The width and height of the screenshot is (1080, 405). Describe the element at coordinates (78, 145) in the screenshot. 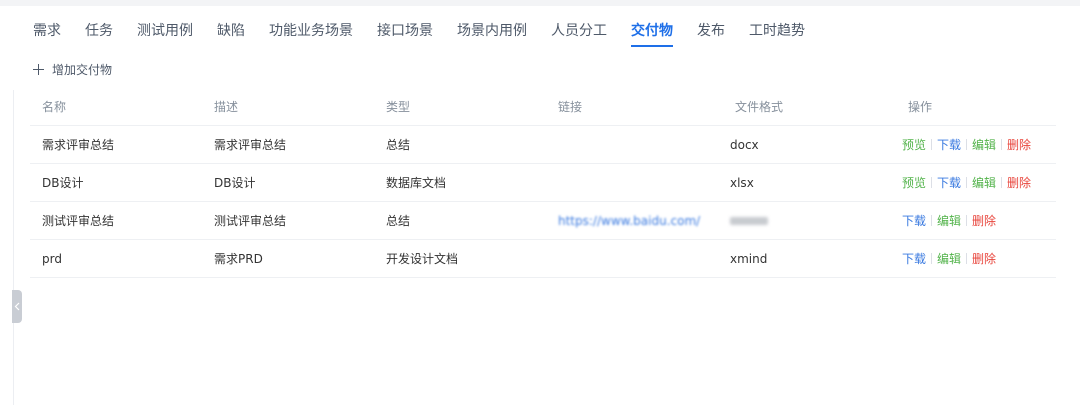

I see `cell-name: 需求评审总结` at that location.